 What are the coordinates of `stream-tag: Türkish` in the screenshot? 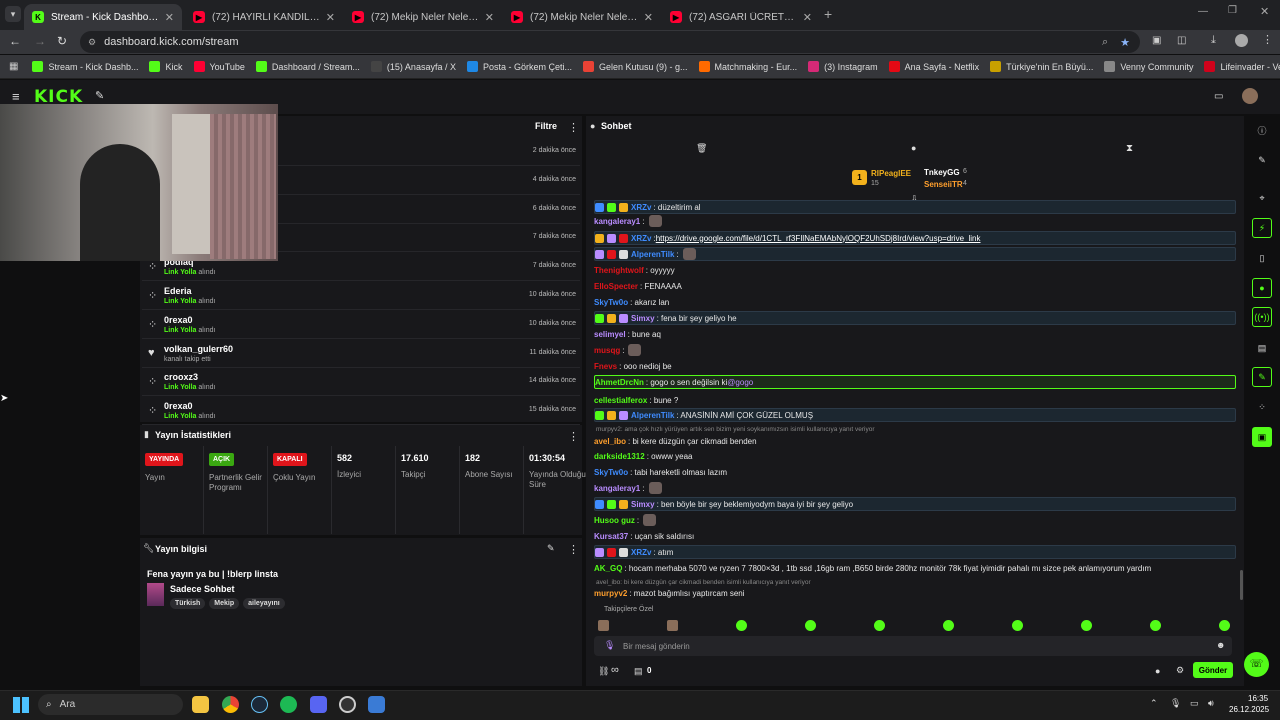 It's located at (188, 603).